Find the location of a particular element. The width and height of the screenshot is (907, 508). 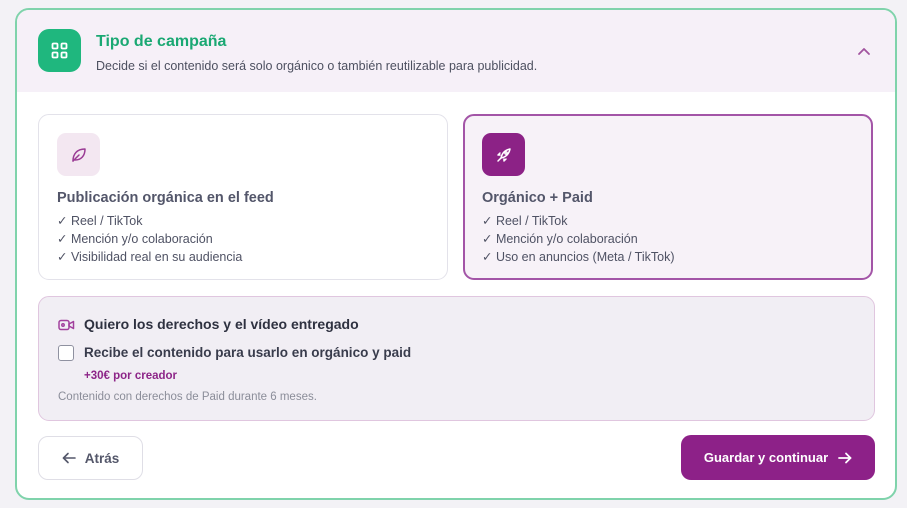

back-button: Atrás is located at coordinates (90, 458).